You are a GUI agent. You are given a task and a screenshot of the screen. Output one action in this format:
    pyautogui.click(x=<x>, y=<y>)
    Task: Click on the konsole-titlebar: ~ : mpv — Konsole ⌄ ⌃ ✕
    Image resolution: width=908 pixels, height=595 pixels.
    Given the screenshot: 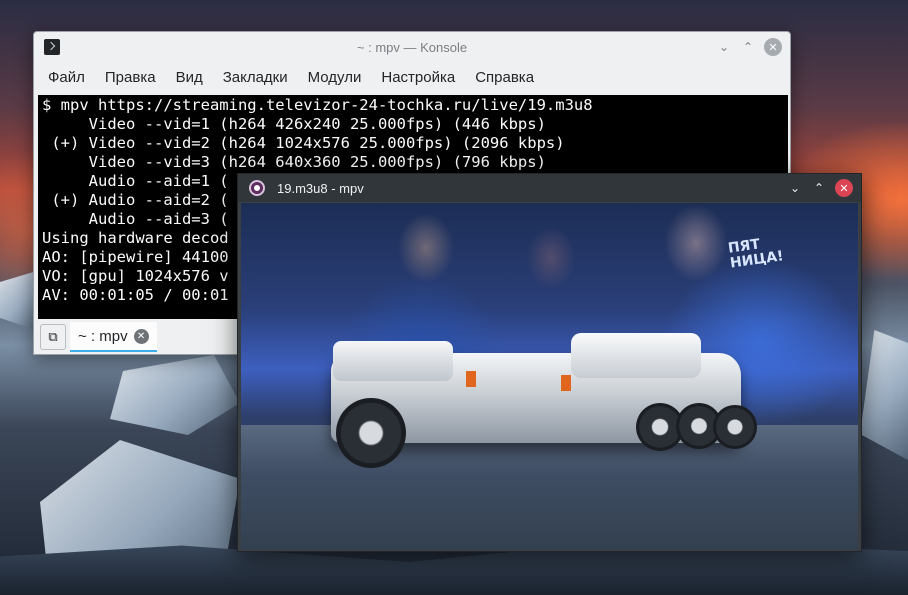 What is the action you would take?
    pyautogui.click(x=412, y=47)
    